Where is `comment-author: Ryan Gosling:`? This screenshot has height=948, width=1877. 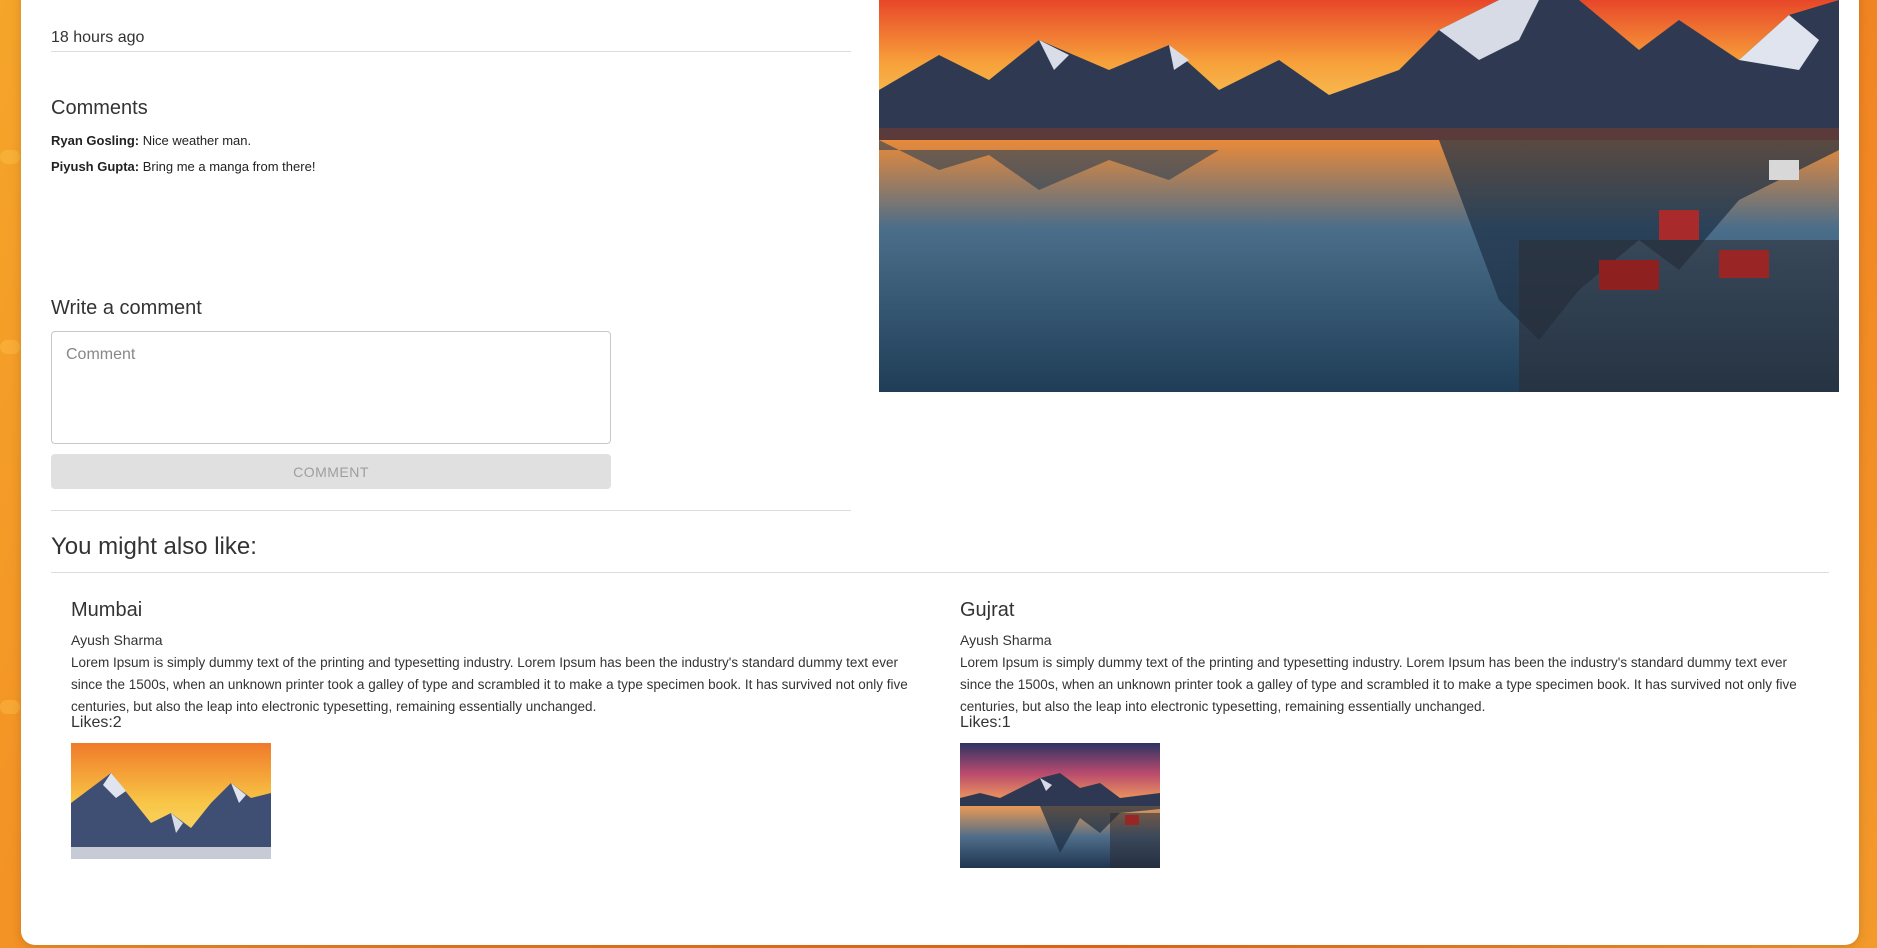
comment-author: Ryan Gosling: is located at coordinates (95, 140).